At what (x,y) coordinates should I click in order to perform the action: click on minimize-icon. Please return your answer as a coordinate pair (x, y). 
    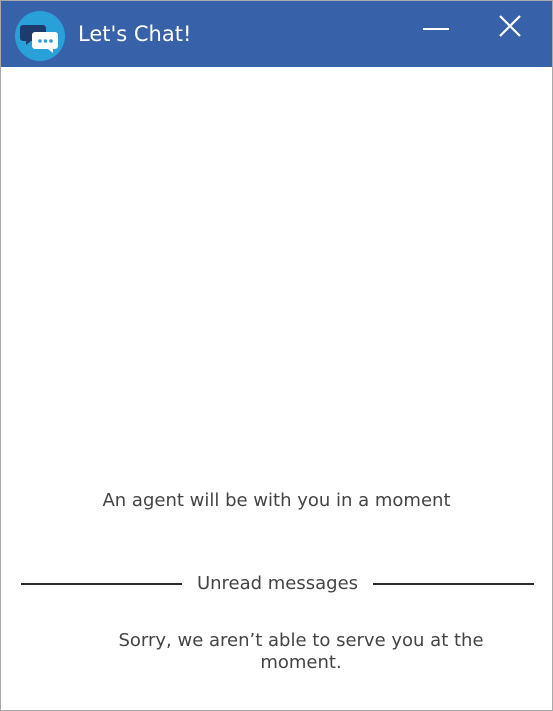
    Looking at the image, I should click on (436, 29).